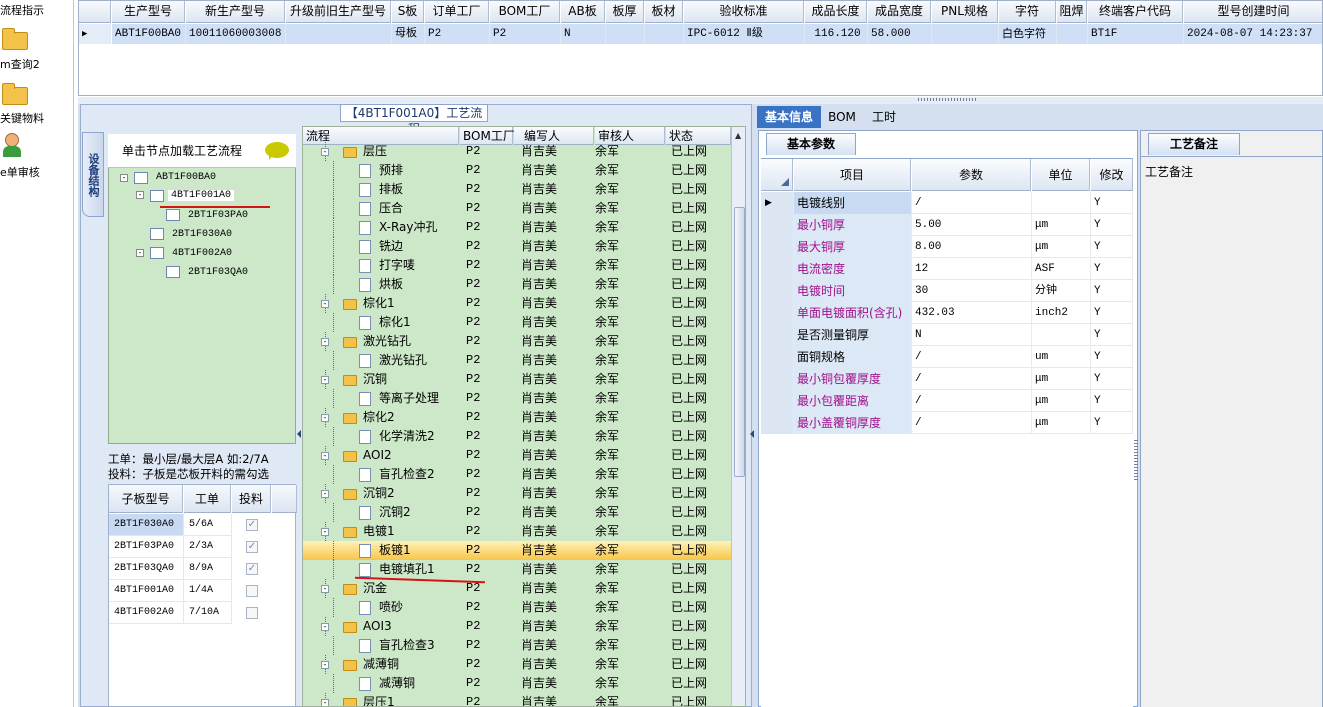 Image resolution: width=1323 pixels, height=707 pixels. I want to click on flow-row: - 沉铜2 P2 肖吉美 余军 已上网, so click(517, 493).